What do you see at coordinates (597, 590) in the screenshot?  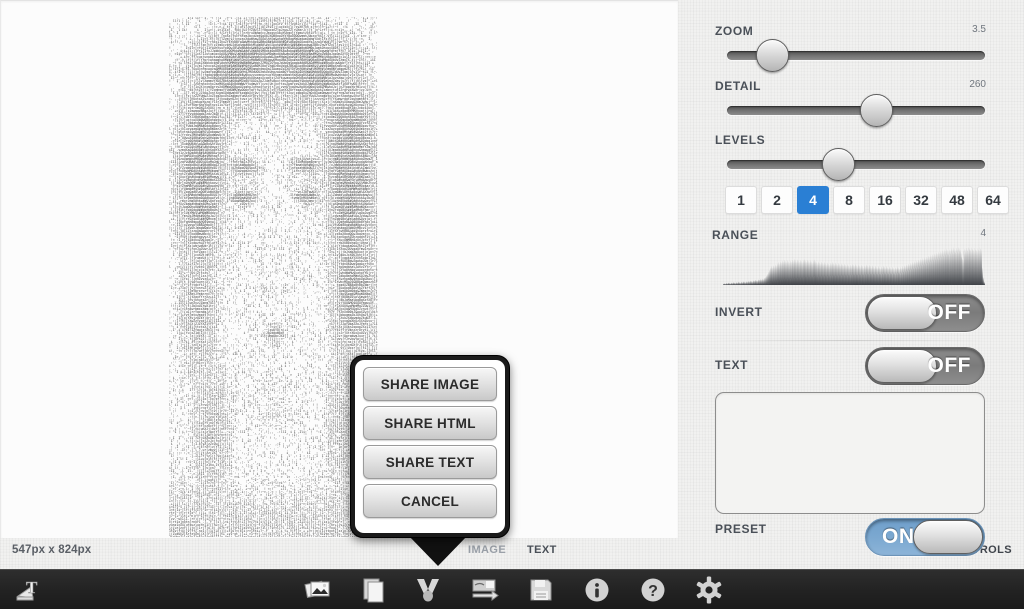 I see `info-icon` at bounding box center [597, 590].